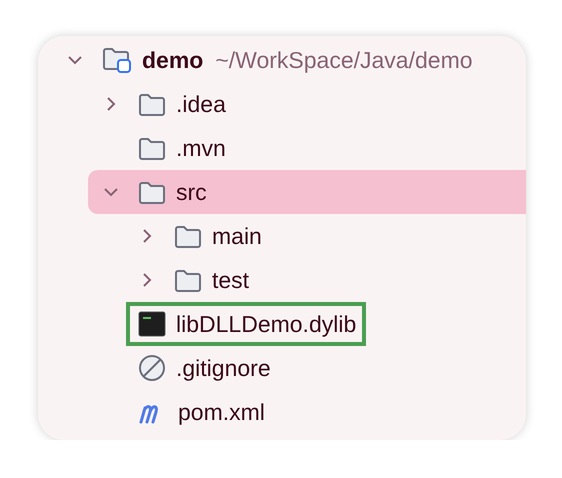 The height and width of the screenshot is (478, 562). Describe the element at coordinates (191, 192) in the screenshot. I see `file-name: src` at that location.